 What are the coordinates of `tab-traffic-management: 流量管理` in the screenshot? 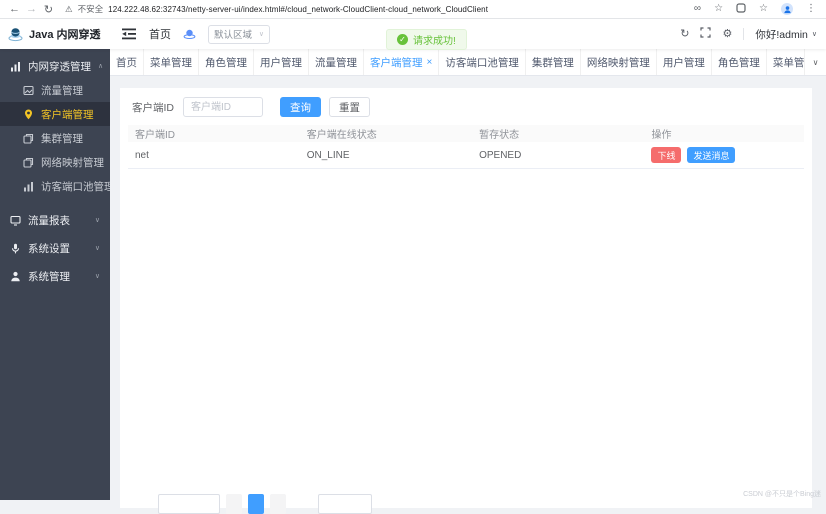 It's located at (336, 62).